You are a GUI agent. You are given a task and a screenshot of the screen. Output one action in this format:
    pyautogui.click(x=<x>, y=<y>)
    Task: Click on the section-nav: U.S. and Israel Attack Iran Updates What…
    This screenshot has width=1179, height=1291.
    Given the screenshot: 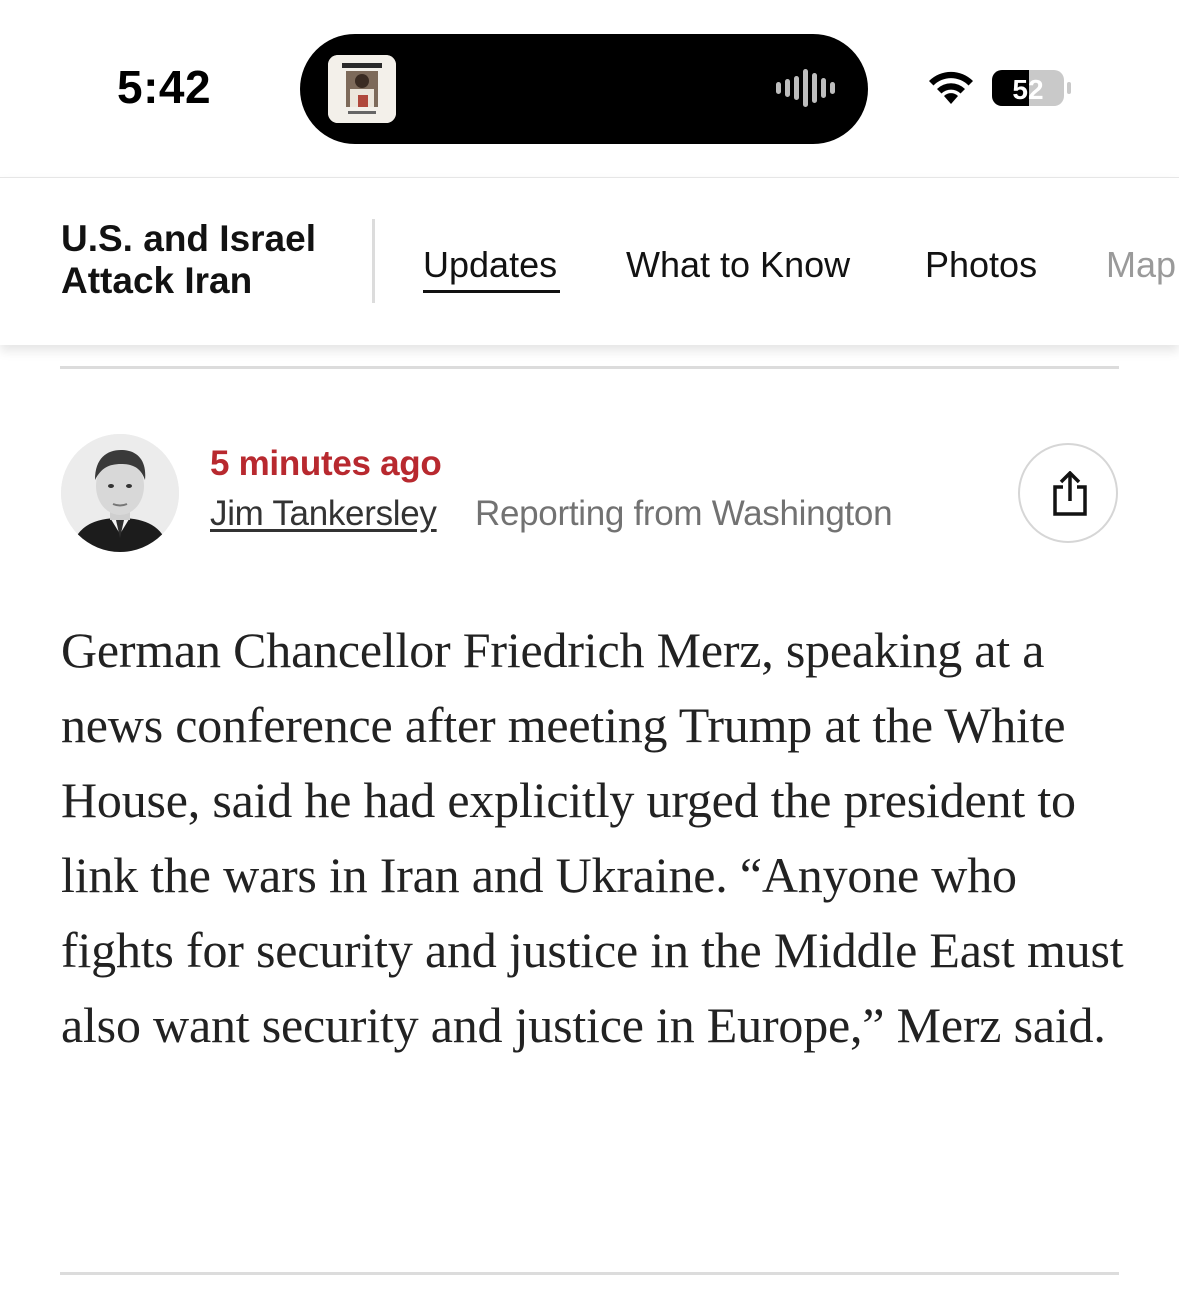 What is the action you would take?
    pyautogui.click(x=589, y=261)
    